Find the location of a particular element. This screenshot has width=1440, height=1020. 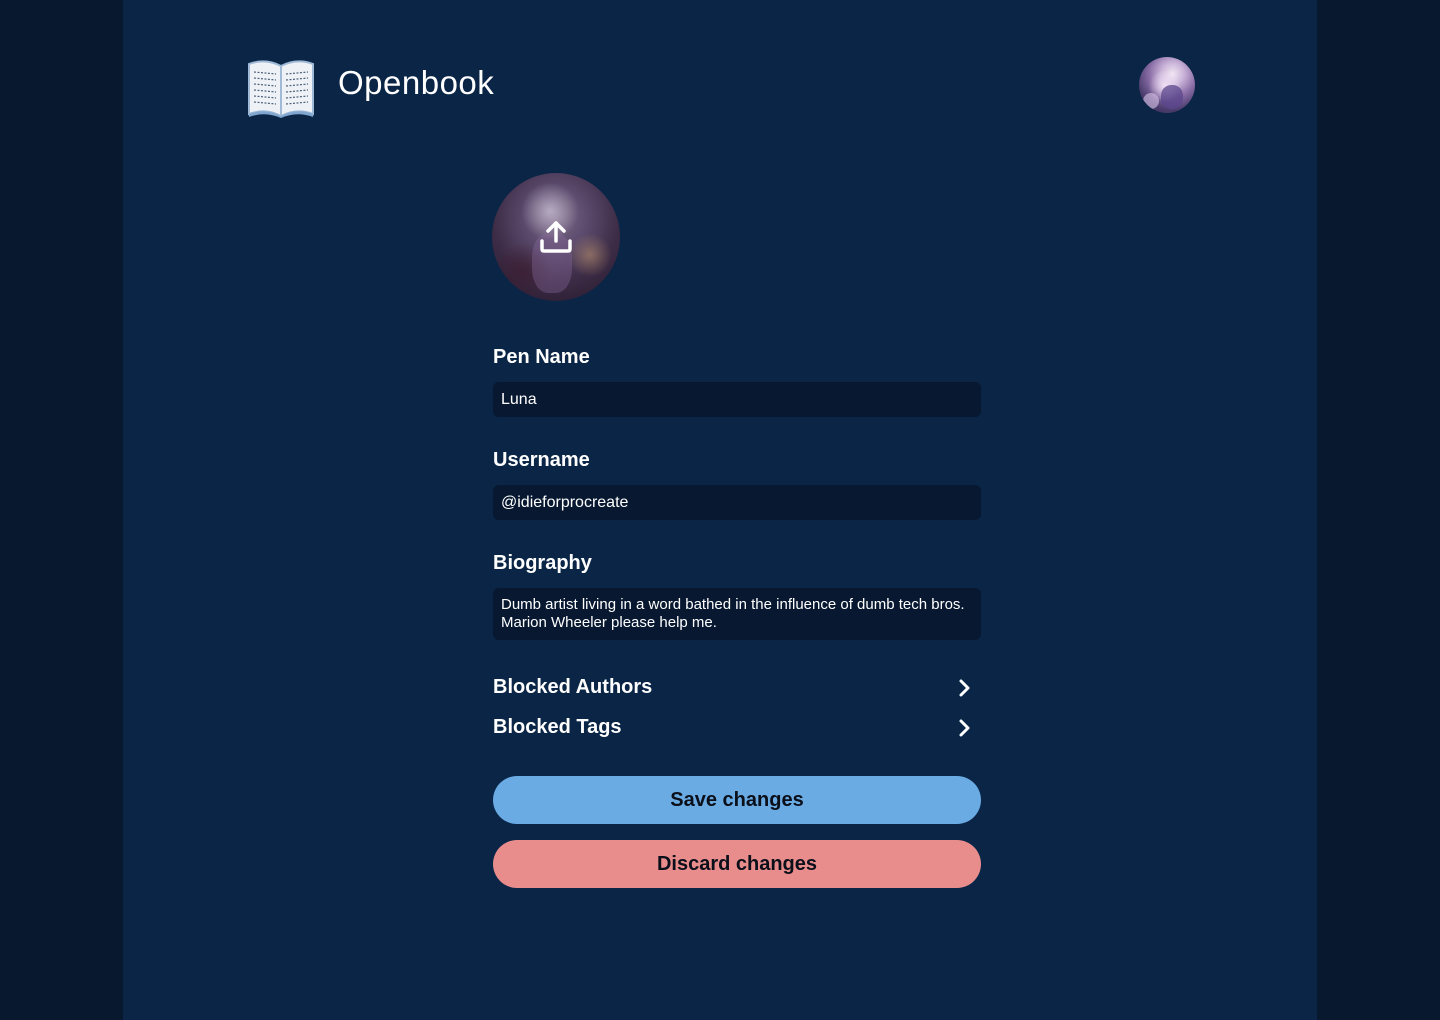

username-label: Username is located at coordinates (541, 460).